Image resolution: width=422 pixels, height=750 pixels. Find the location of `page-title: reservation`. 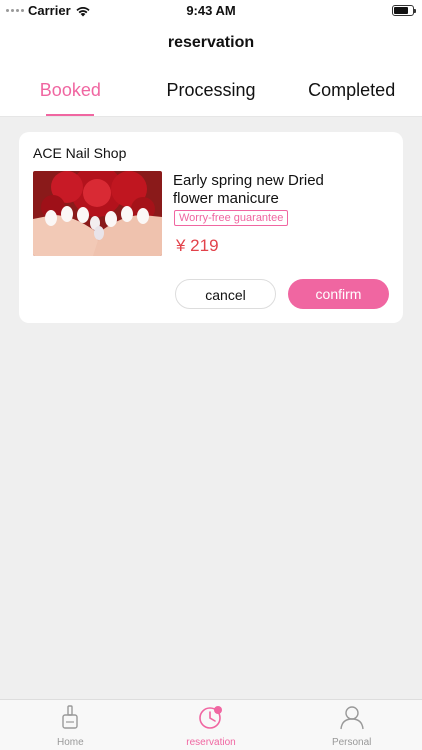

page-title: reservation is located at coordinates (211, 42).